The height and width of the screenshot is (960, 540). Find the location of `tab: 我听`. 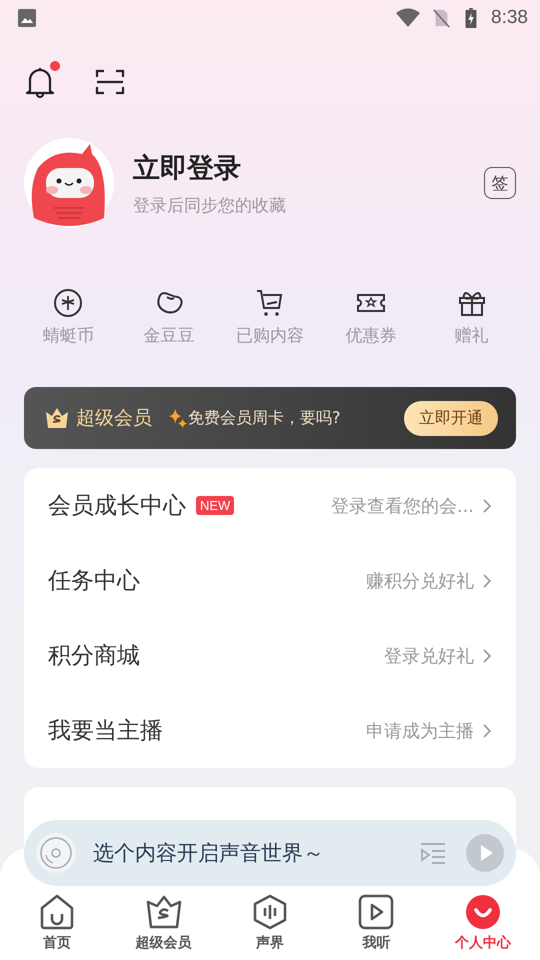

tab: 我听 is located at coordinates (376, 923).